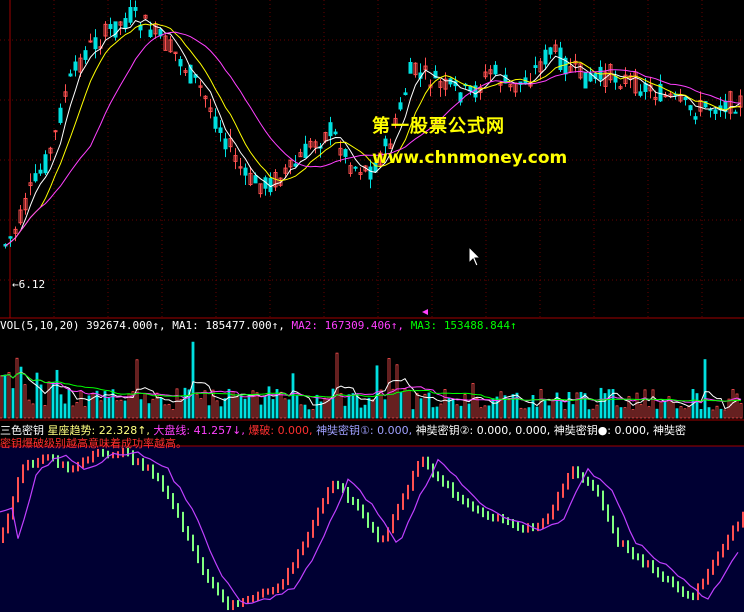 This screenshot has height=612, width=744. I want to click on watermark-title: 第一股票公式网, so click(438, 126).